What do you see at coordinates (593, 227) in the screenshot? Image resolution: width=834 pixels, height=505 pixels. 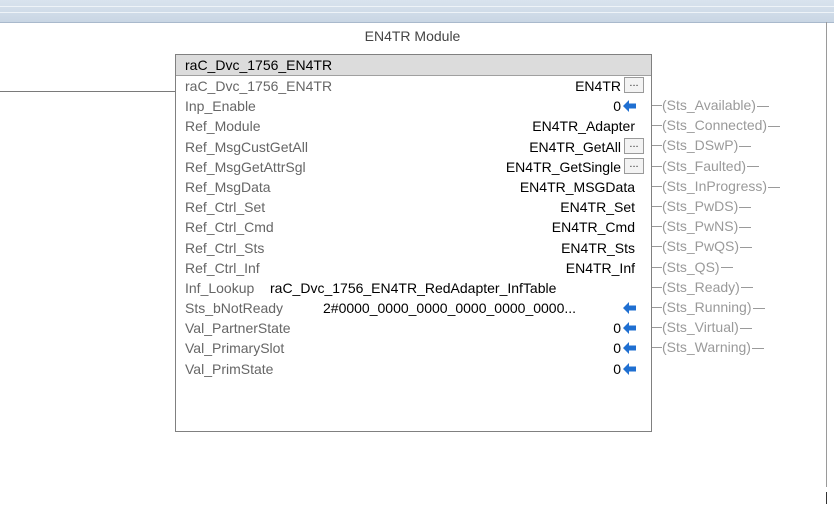 I see `param-value: EN4TR_Cmd` at bounding box center [593, 227].